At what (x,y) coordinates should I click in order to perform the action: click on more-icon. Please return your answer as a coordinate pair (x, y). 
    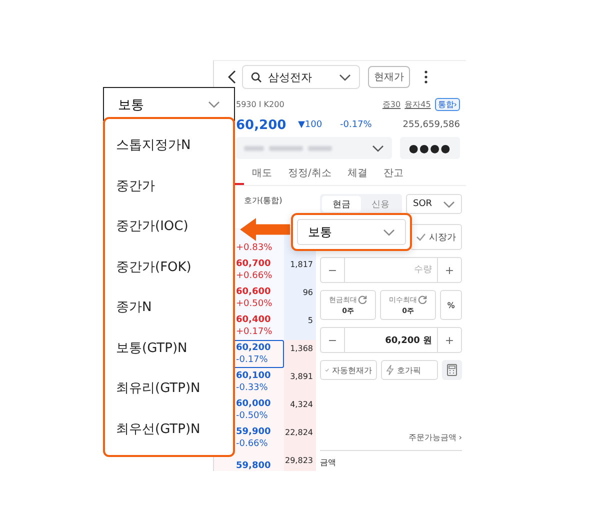
    Looking at the image, I should click on (426, 77).